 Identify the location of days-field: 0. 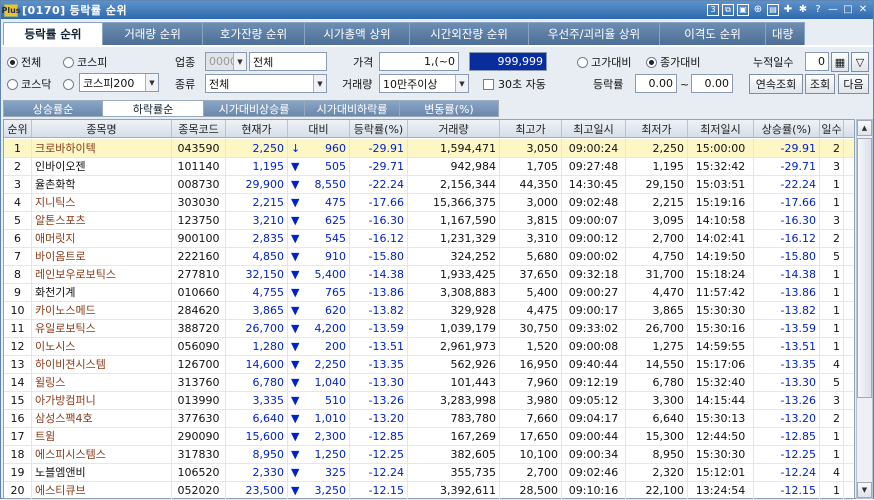
(817, 61).